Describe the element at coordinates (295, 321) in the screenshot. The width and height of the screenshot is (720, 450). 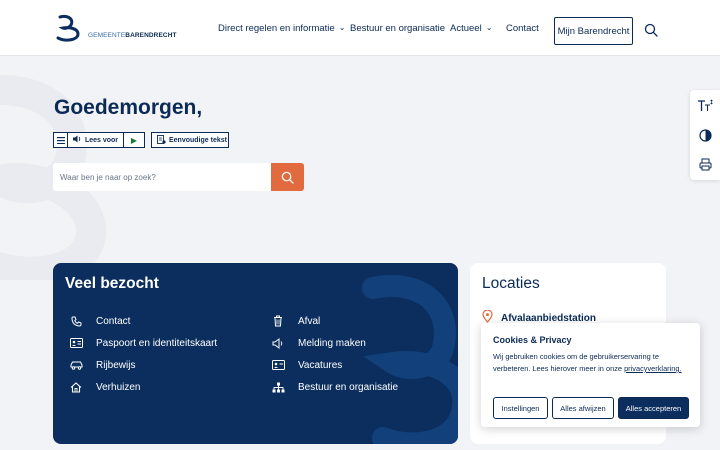
I see `popular-link-afval: Afval` at that location.